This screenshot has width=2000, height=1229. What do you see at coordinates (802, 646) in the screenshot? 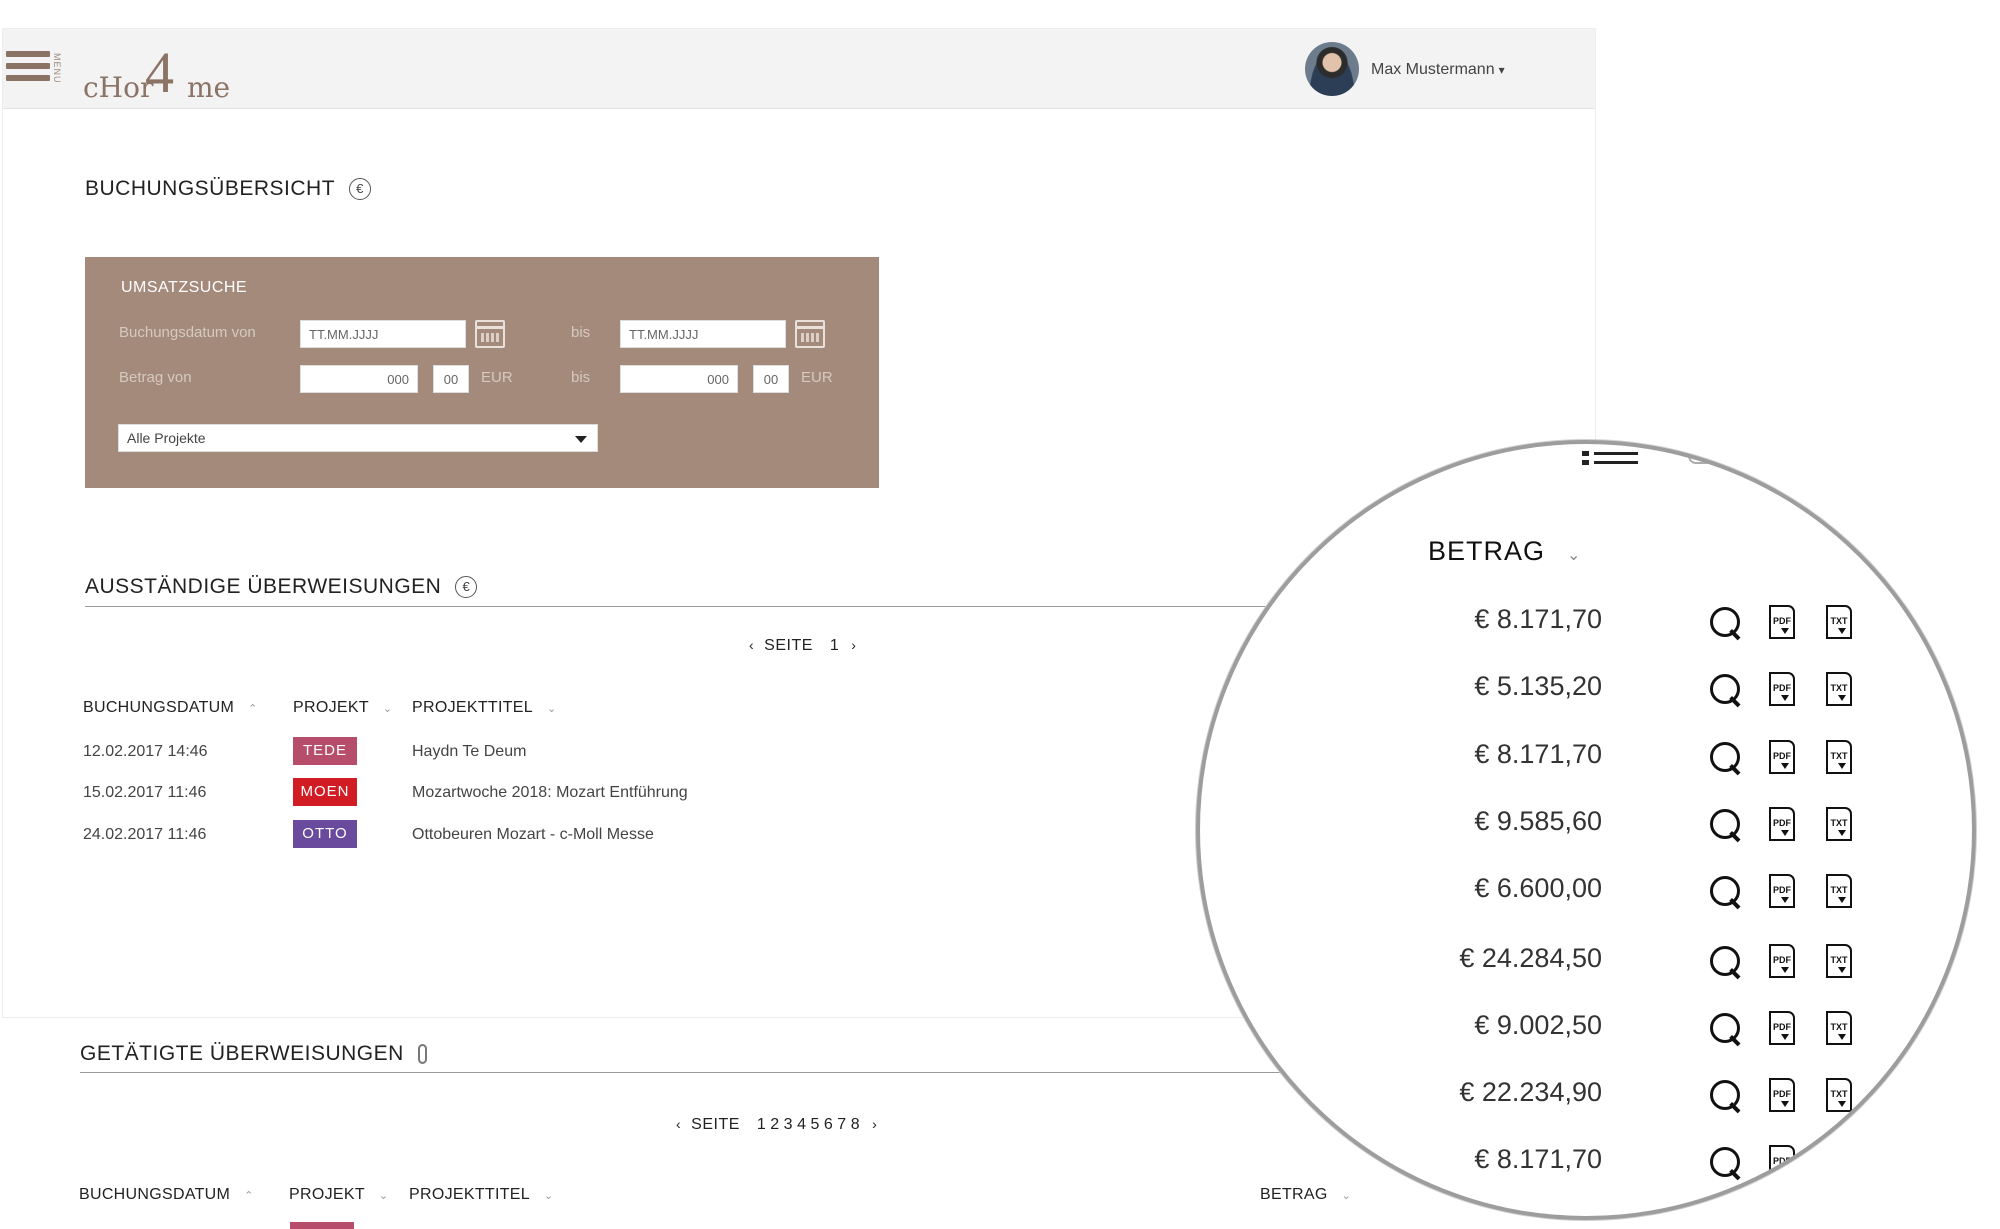
I see `outstanding-pager: ‹ SEITE 1 ›` at bounding box center [802, 646].